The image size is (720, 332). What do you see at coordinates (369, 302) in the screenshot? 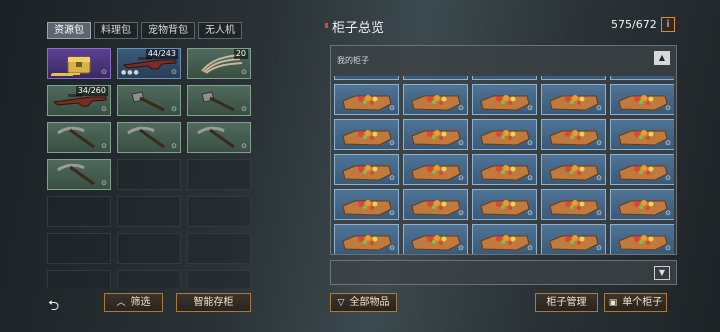
I see `all-items-label: 全部物品` at bounding box center [369, 302].